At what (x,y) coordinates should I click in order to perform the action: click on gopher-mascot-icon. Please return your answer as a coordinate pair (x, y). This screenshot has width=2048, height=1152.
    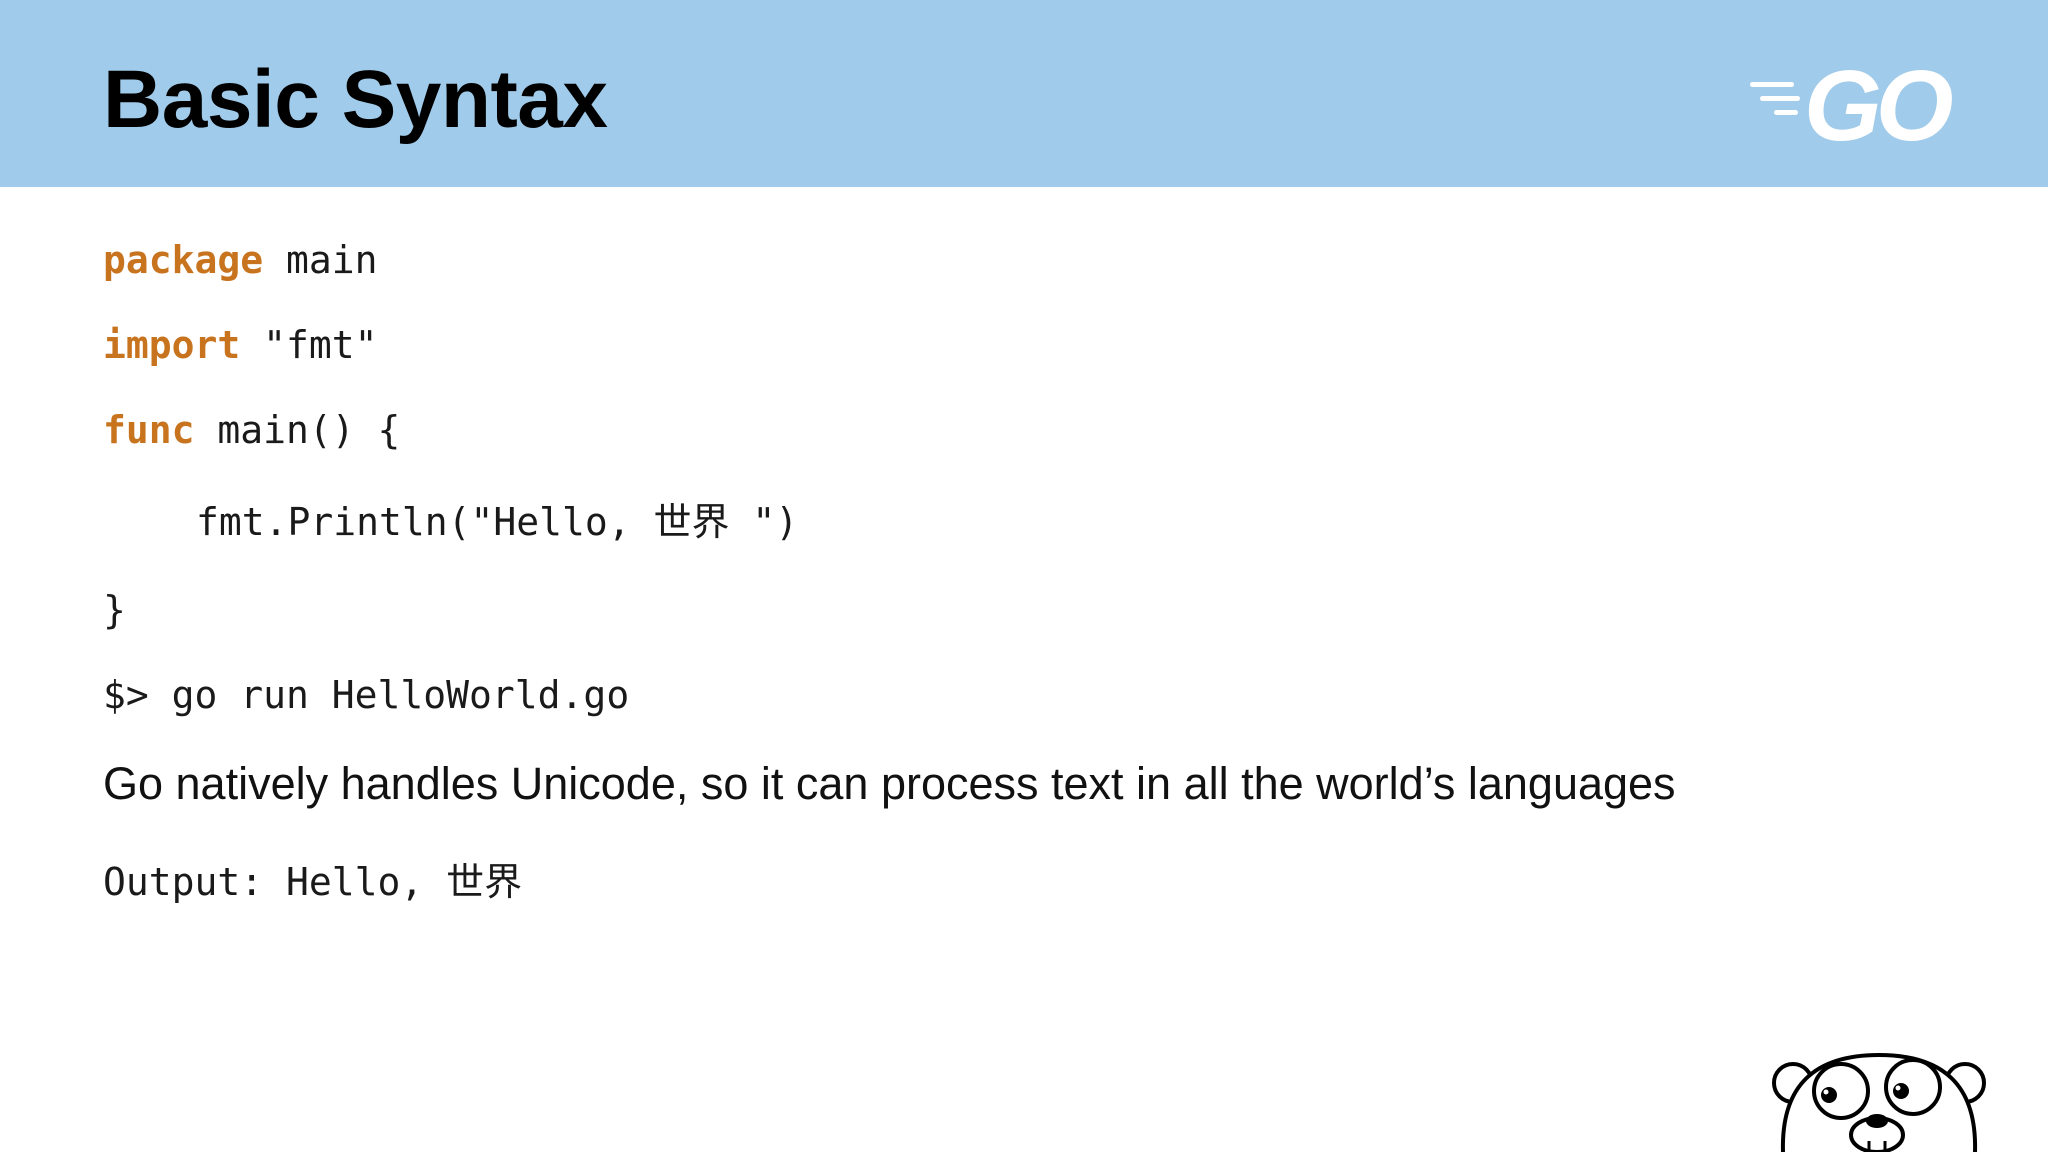
    Looking at the image, I should click on (1879, 1102).